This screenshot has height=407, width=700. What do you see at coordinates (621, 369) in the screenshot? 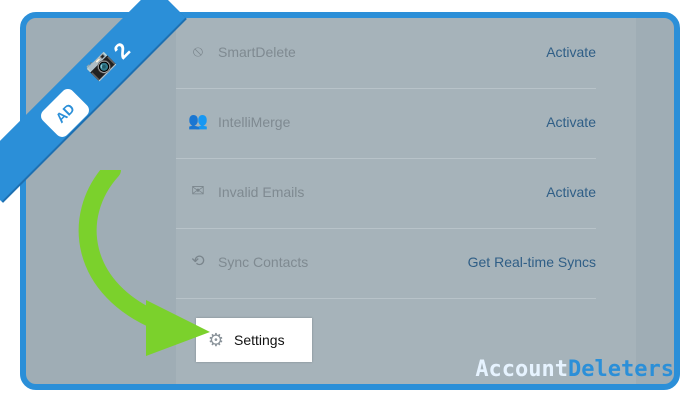
I see `watermark-deleters: Deleters` at bounding box center [621, 369].